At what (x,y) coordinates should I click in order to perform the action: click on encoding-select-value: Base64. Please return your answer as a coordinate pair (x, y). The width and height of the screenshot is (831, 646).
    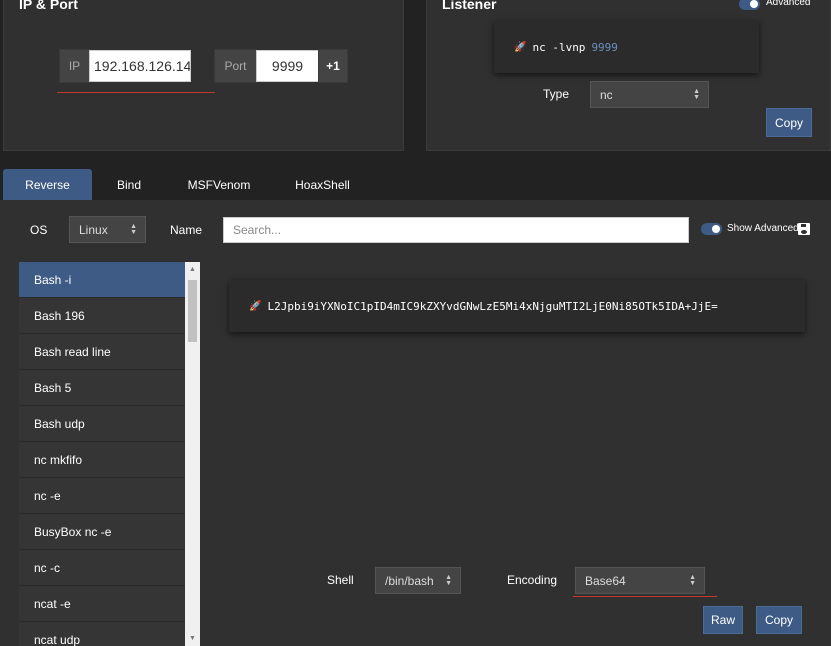
    Looking at the image, I should click on (605, 580).